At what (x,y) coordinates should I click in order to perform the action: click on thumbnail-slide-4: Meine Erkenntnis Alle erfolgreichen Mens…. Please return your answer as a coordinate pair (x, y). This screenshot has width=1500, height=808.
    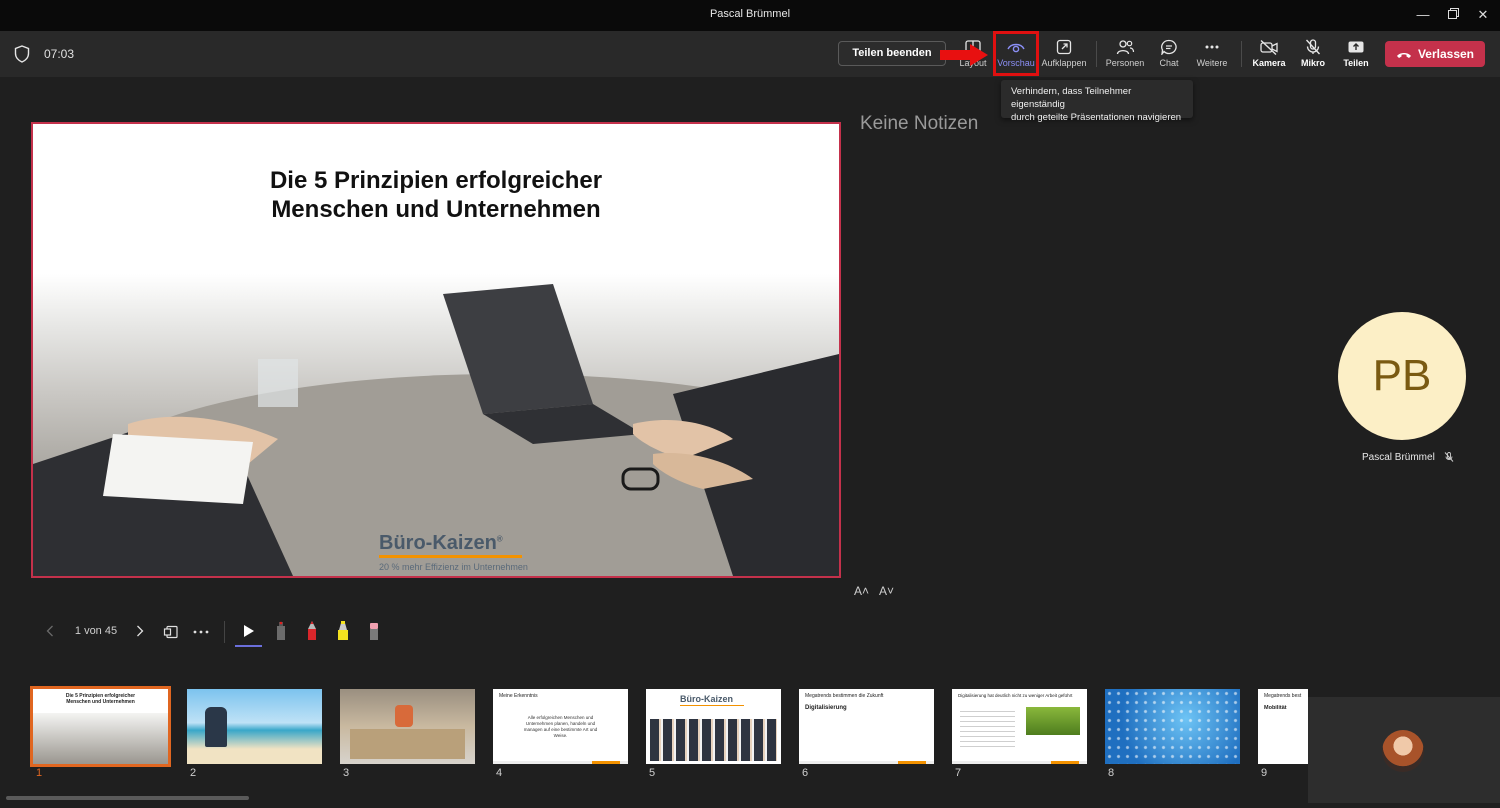
    Looking at the image, I should click on (560, 726).